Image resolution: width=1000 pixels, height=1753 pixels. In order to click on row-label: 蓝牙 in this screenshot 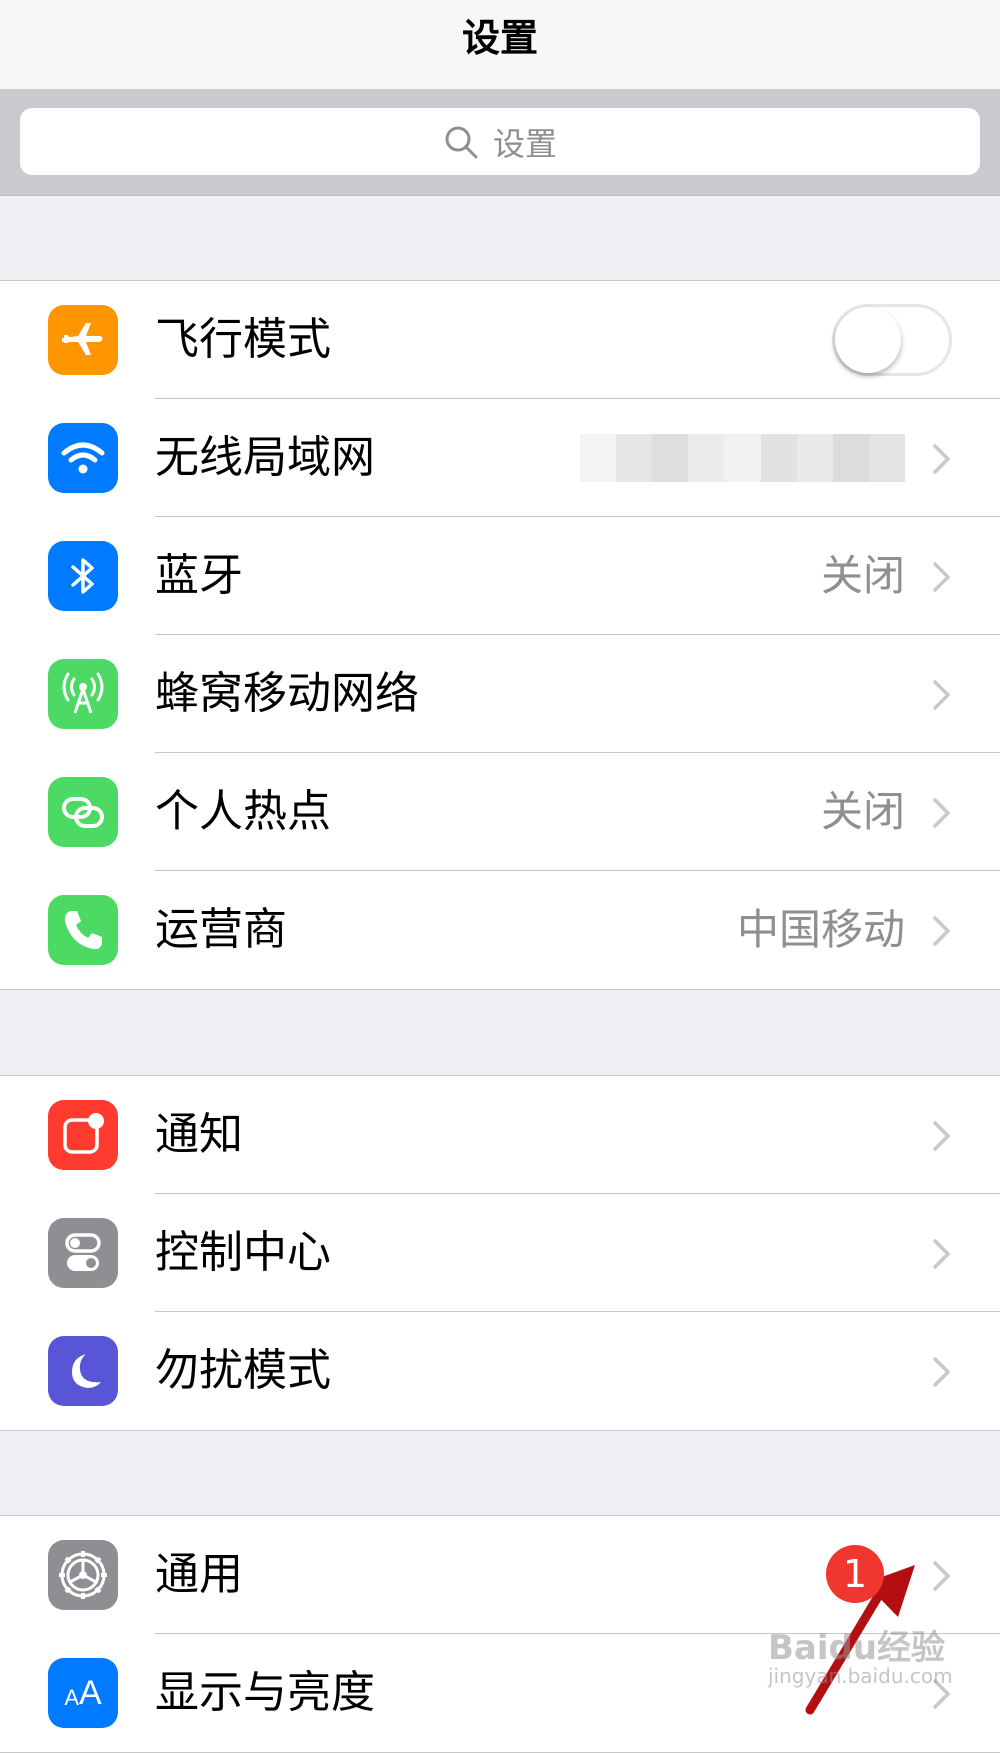, I will do `click(199, 575)`.